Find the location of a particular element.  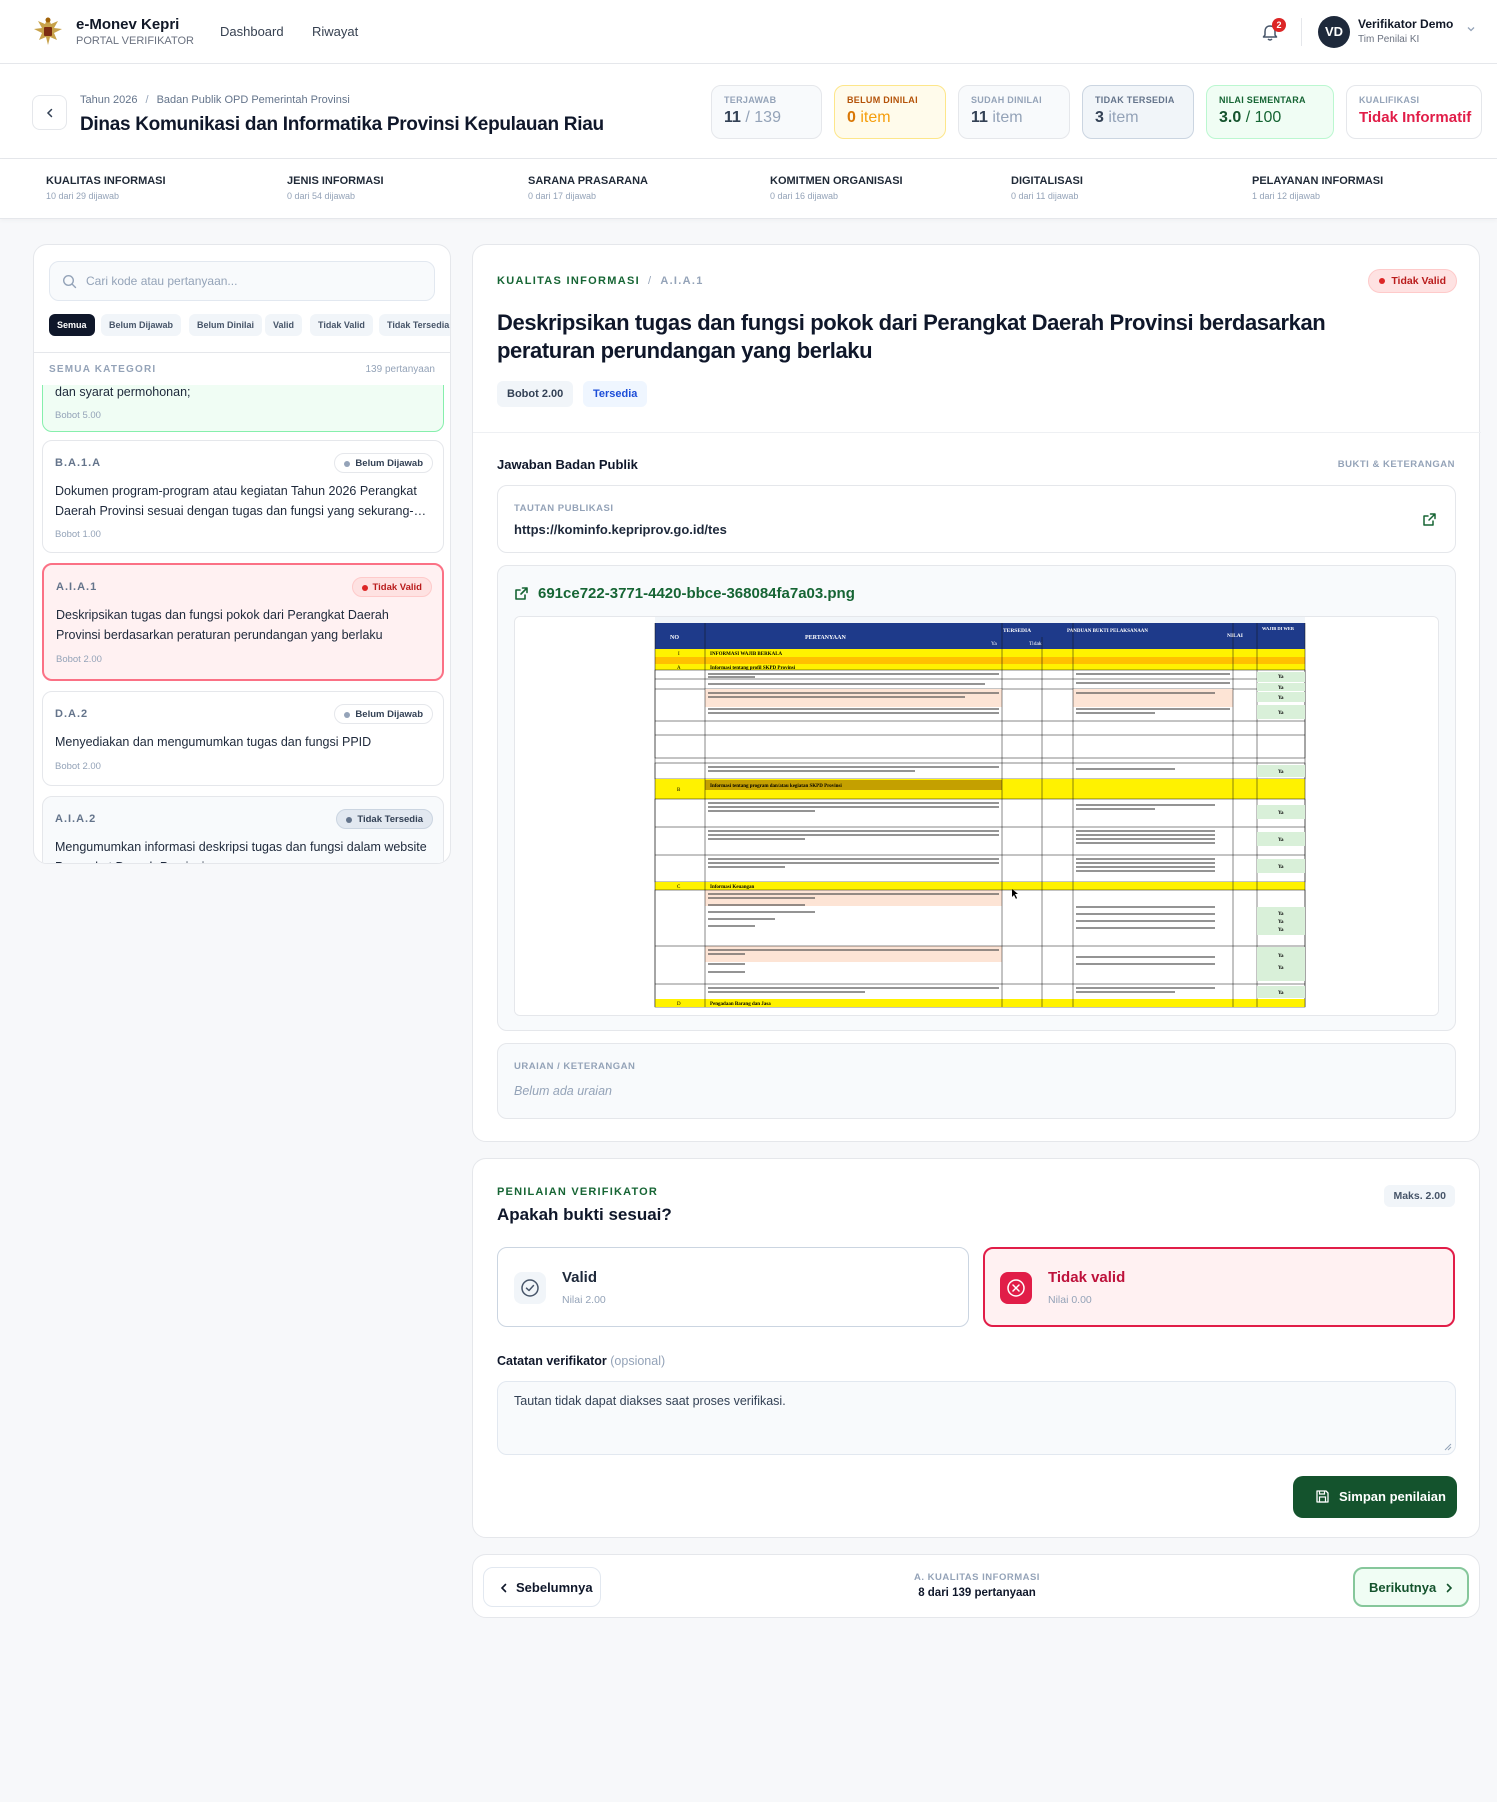

tab-progress: 0 dari 11 dijawab is located at coordinates (1045, 196).